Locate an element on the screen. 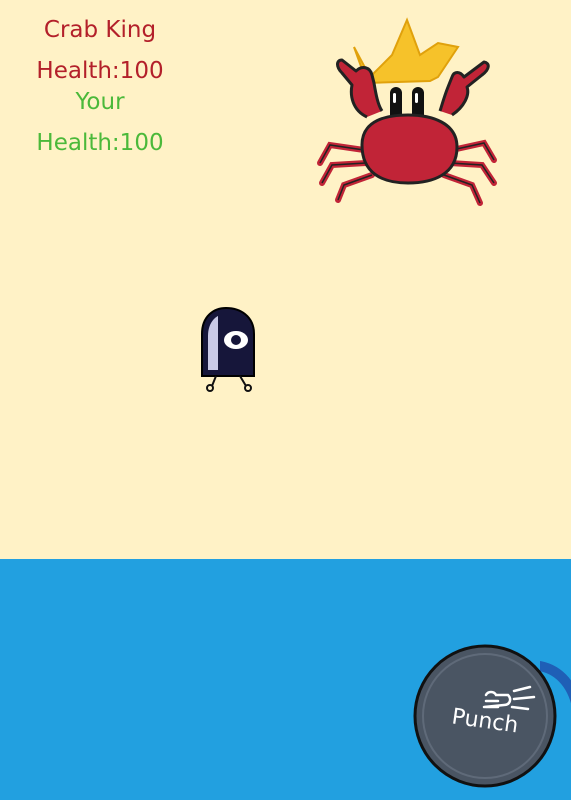  player-name-label: Your is located at coordinates (100, 102).